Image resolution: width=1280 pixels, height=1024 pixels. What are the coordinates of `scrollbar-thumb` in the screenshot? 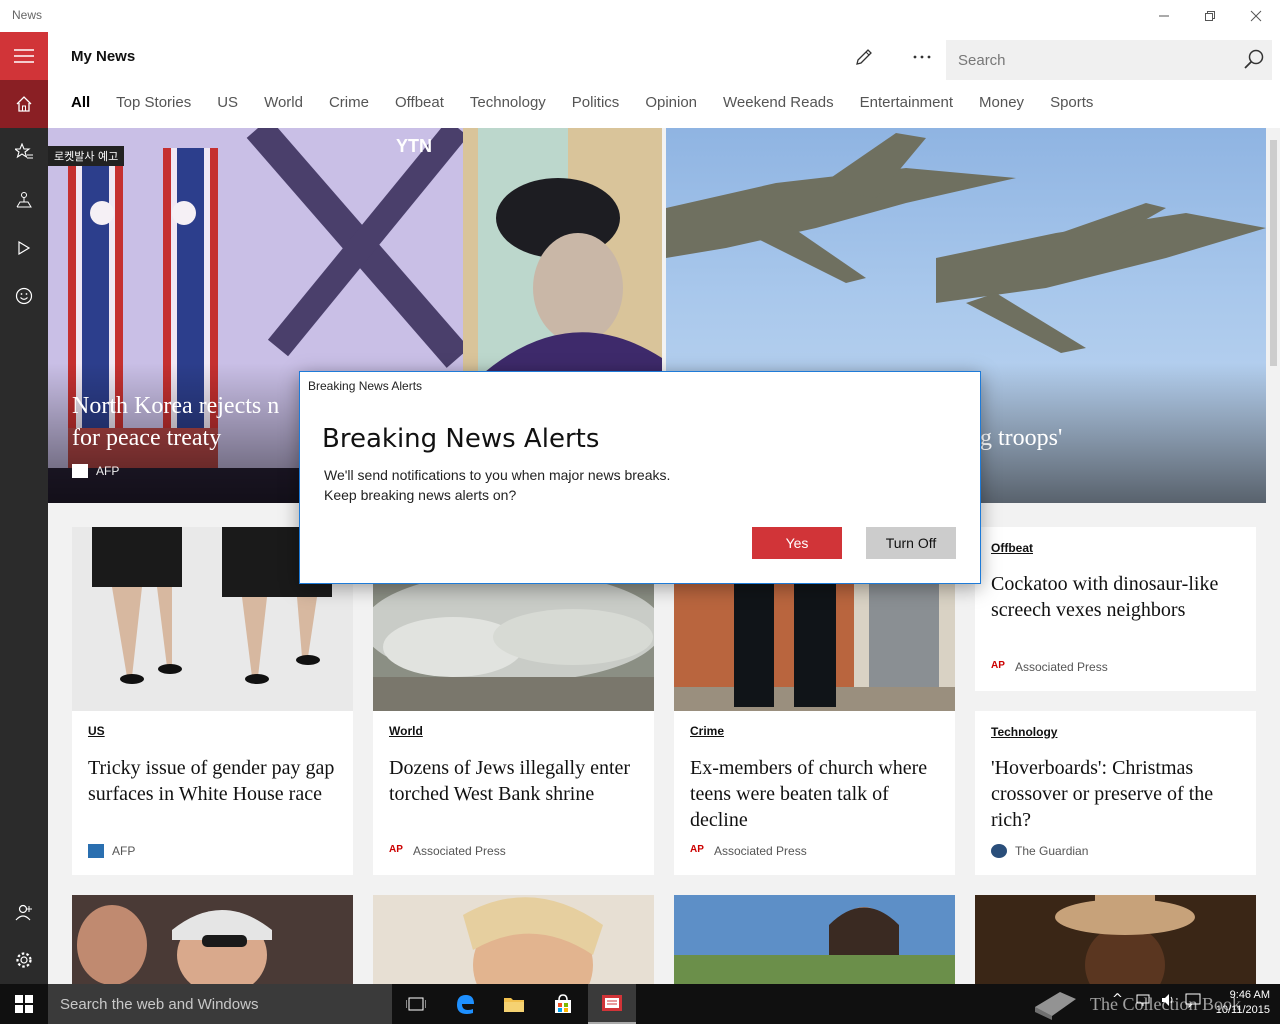 It's located at (1273, 253).